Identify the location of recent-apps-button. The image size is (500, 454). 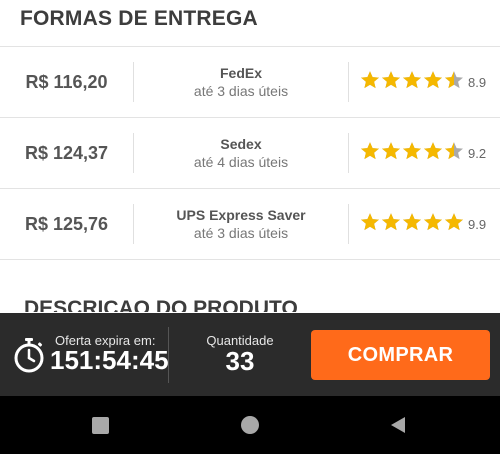
(100, 425).